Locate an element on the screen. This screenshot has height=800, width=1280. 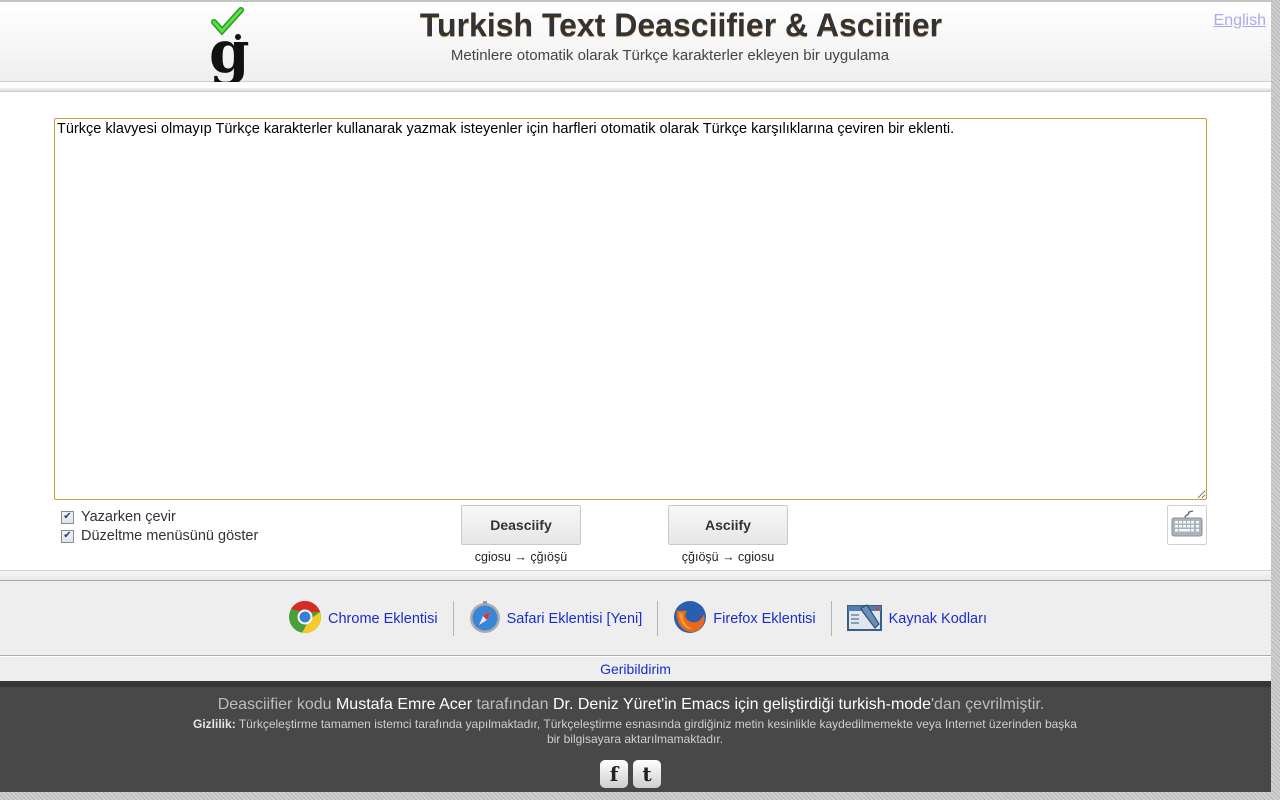
extensions-bar: Chrome Eklentisi Safari Eklentisi [Yeni] is located at coordinates (635, 618).